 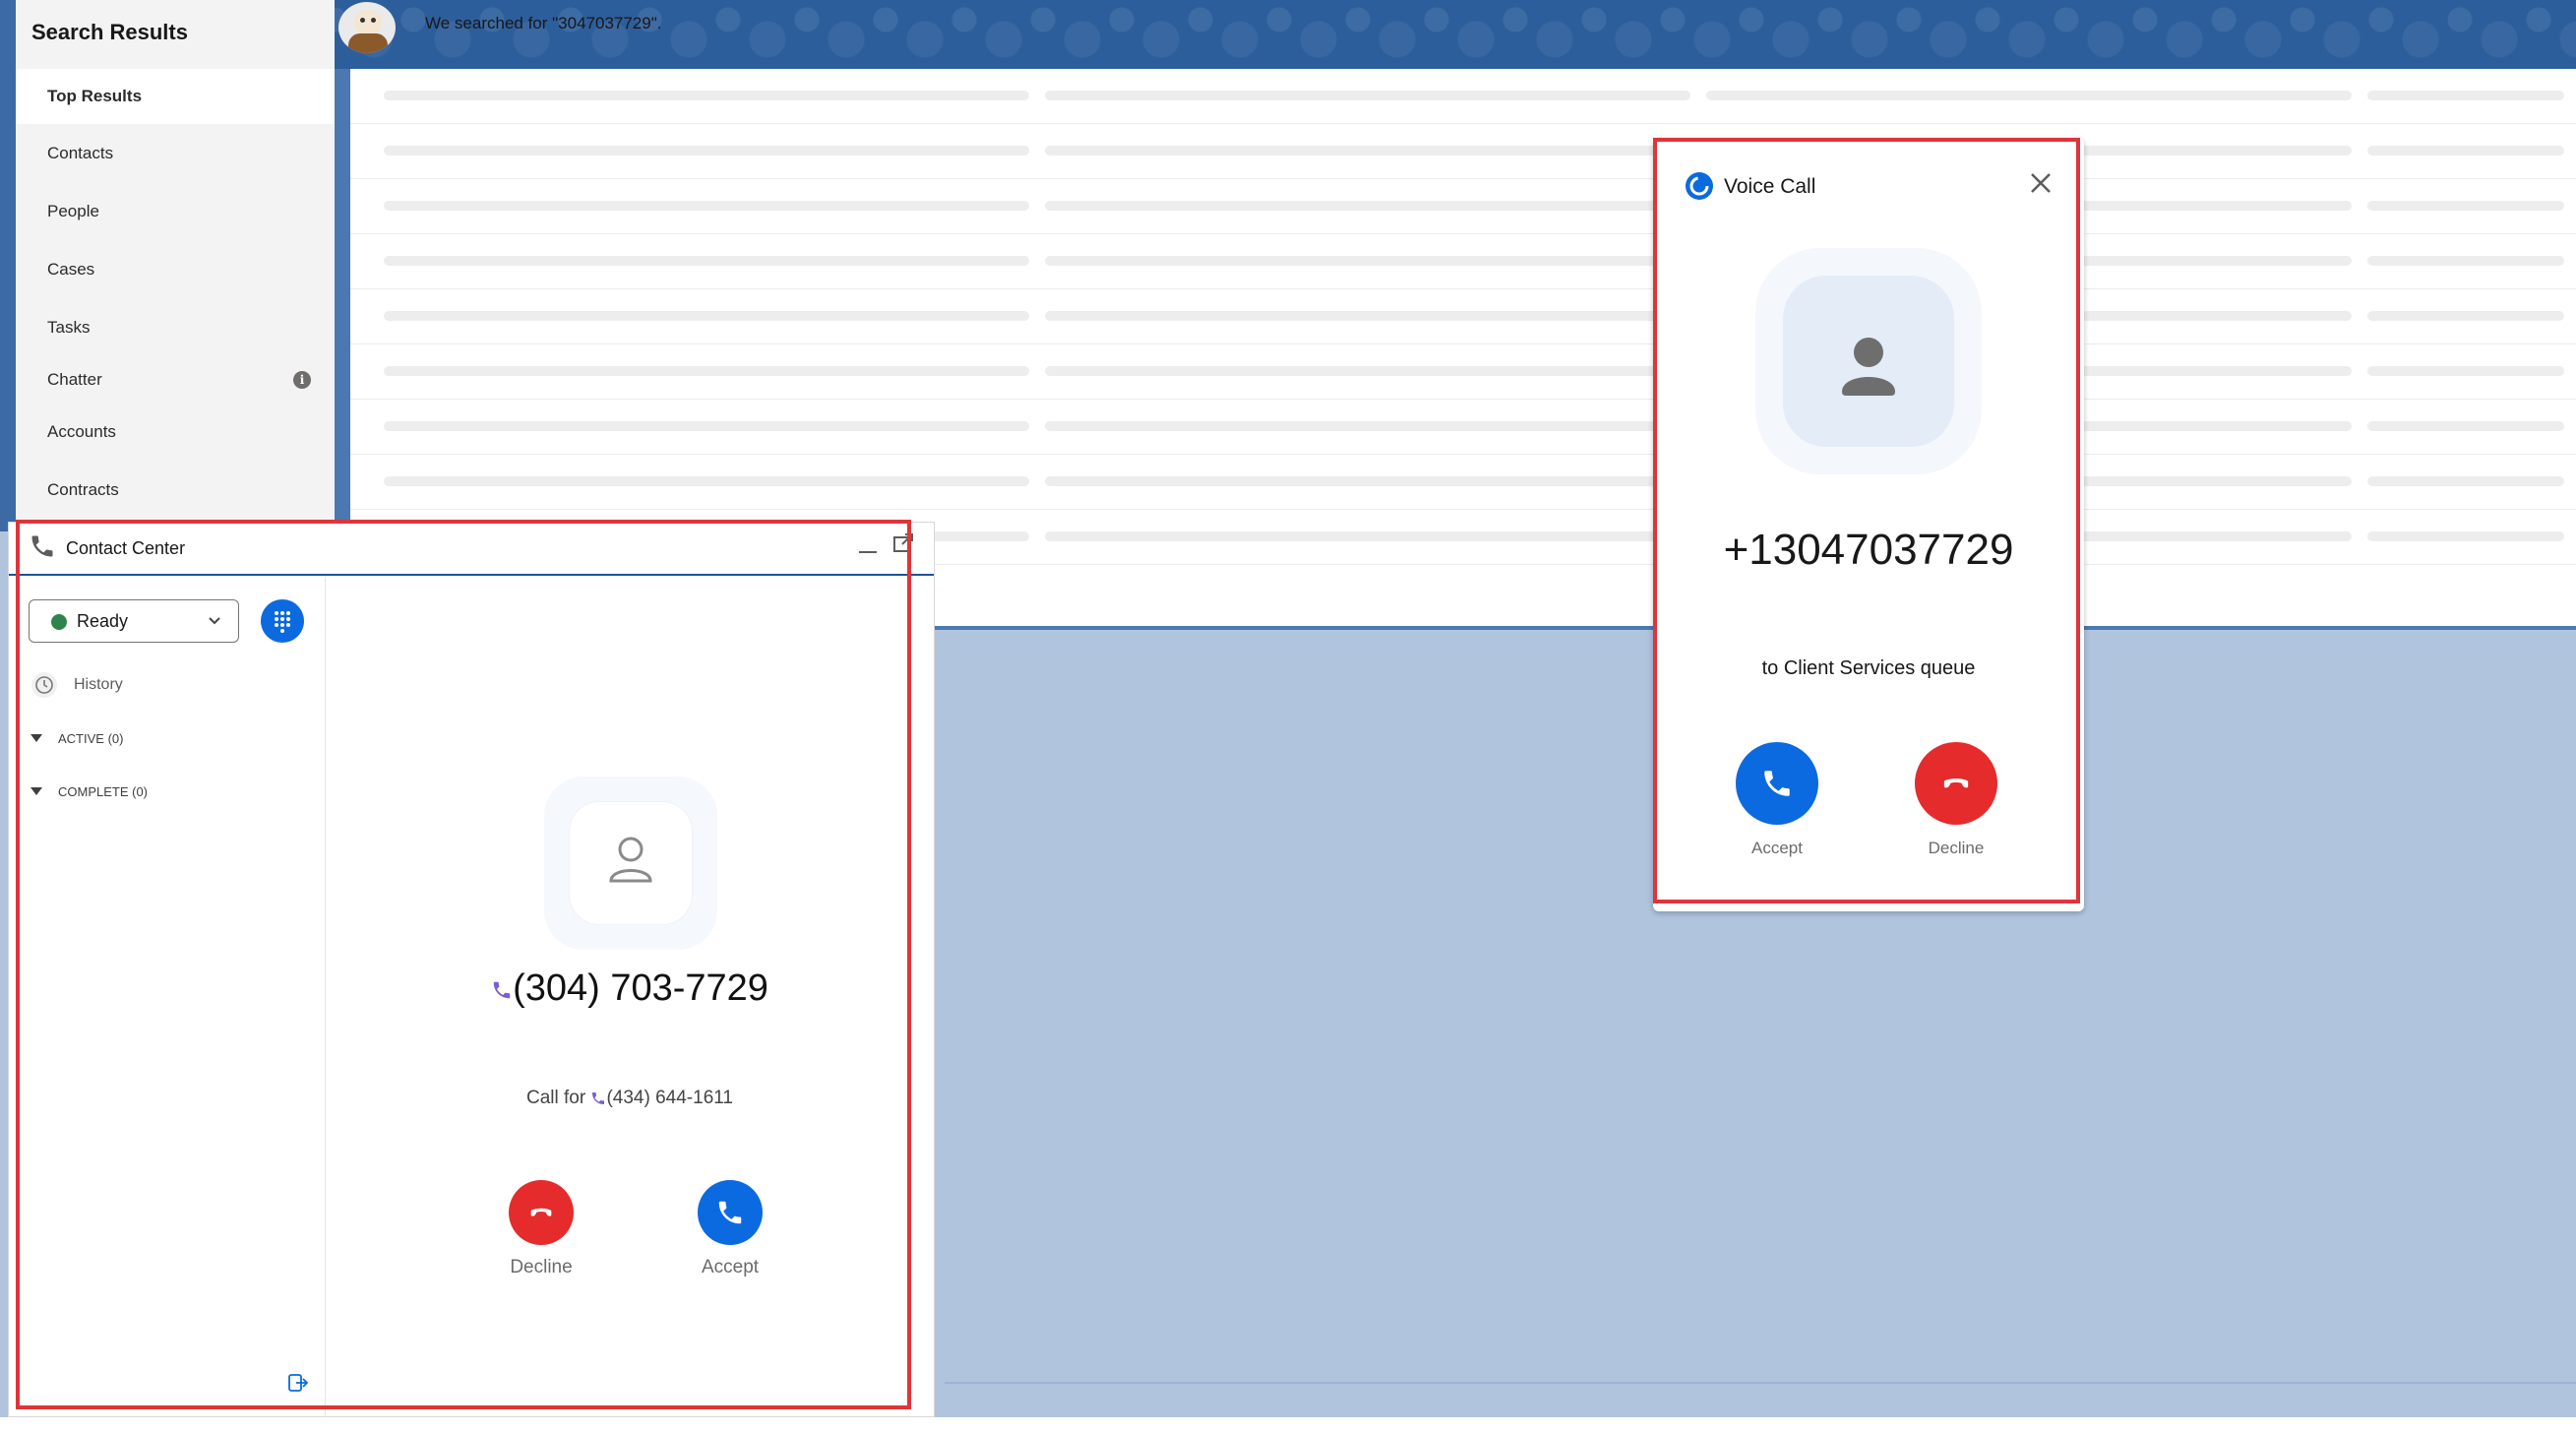 I want to click on sidebar-item-contracts: Contracts, so click(x=175, y=490).